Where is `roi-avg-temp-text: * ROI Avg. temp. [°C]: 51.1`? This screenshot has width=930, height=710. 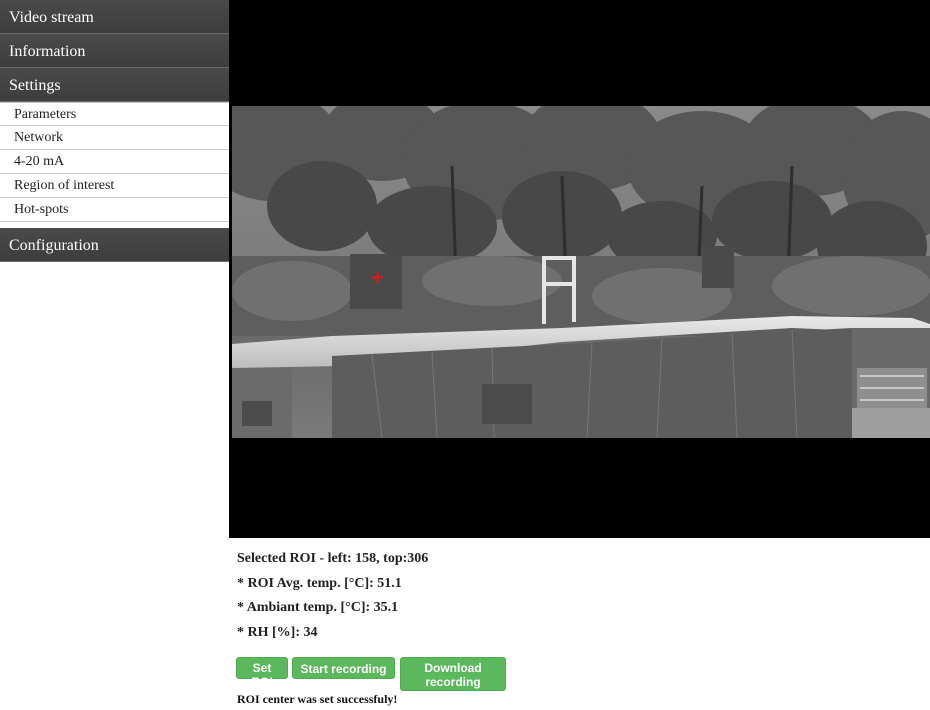 roi-avg-temp-text: * ROI Avg. temp. [°C]: 51.1 is located at coordinates (319, 583).